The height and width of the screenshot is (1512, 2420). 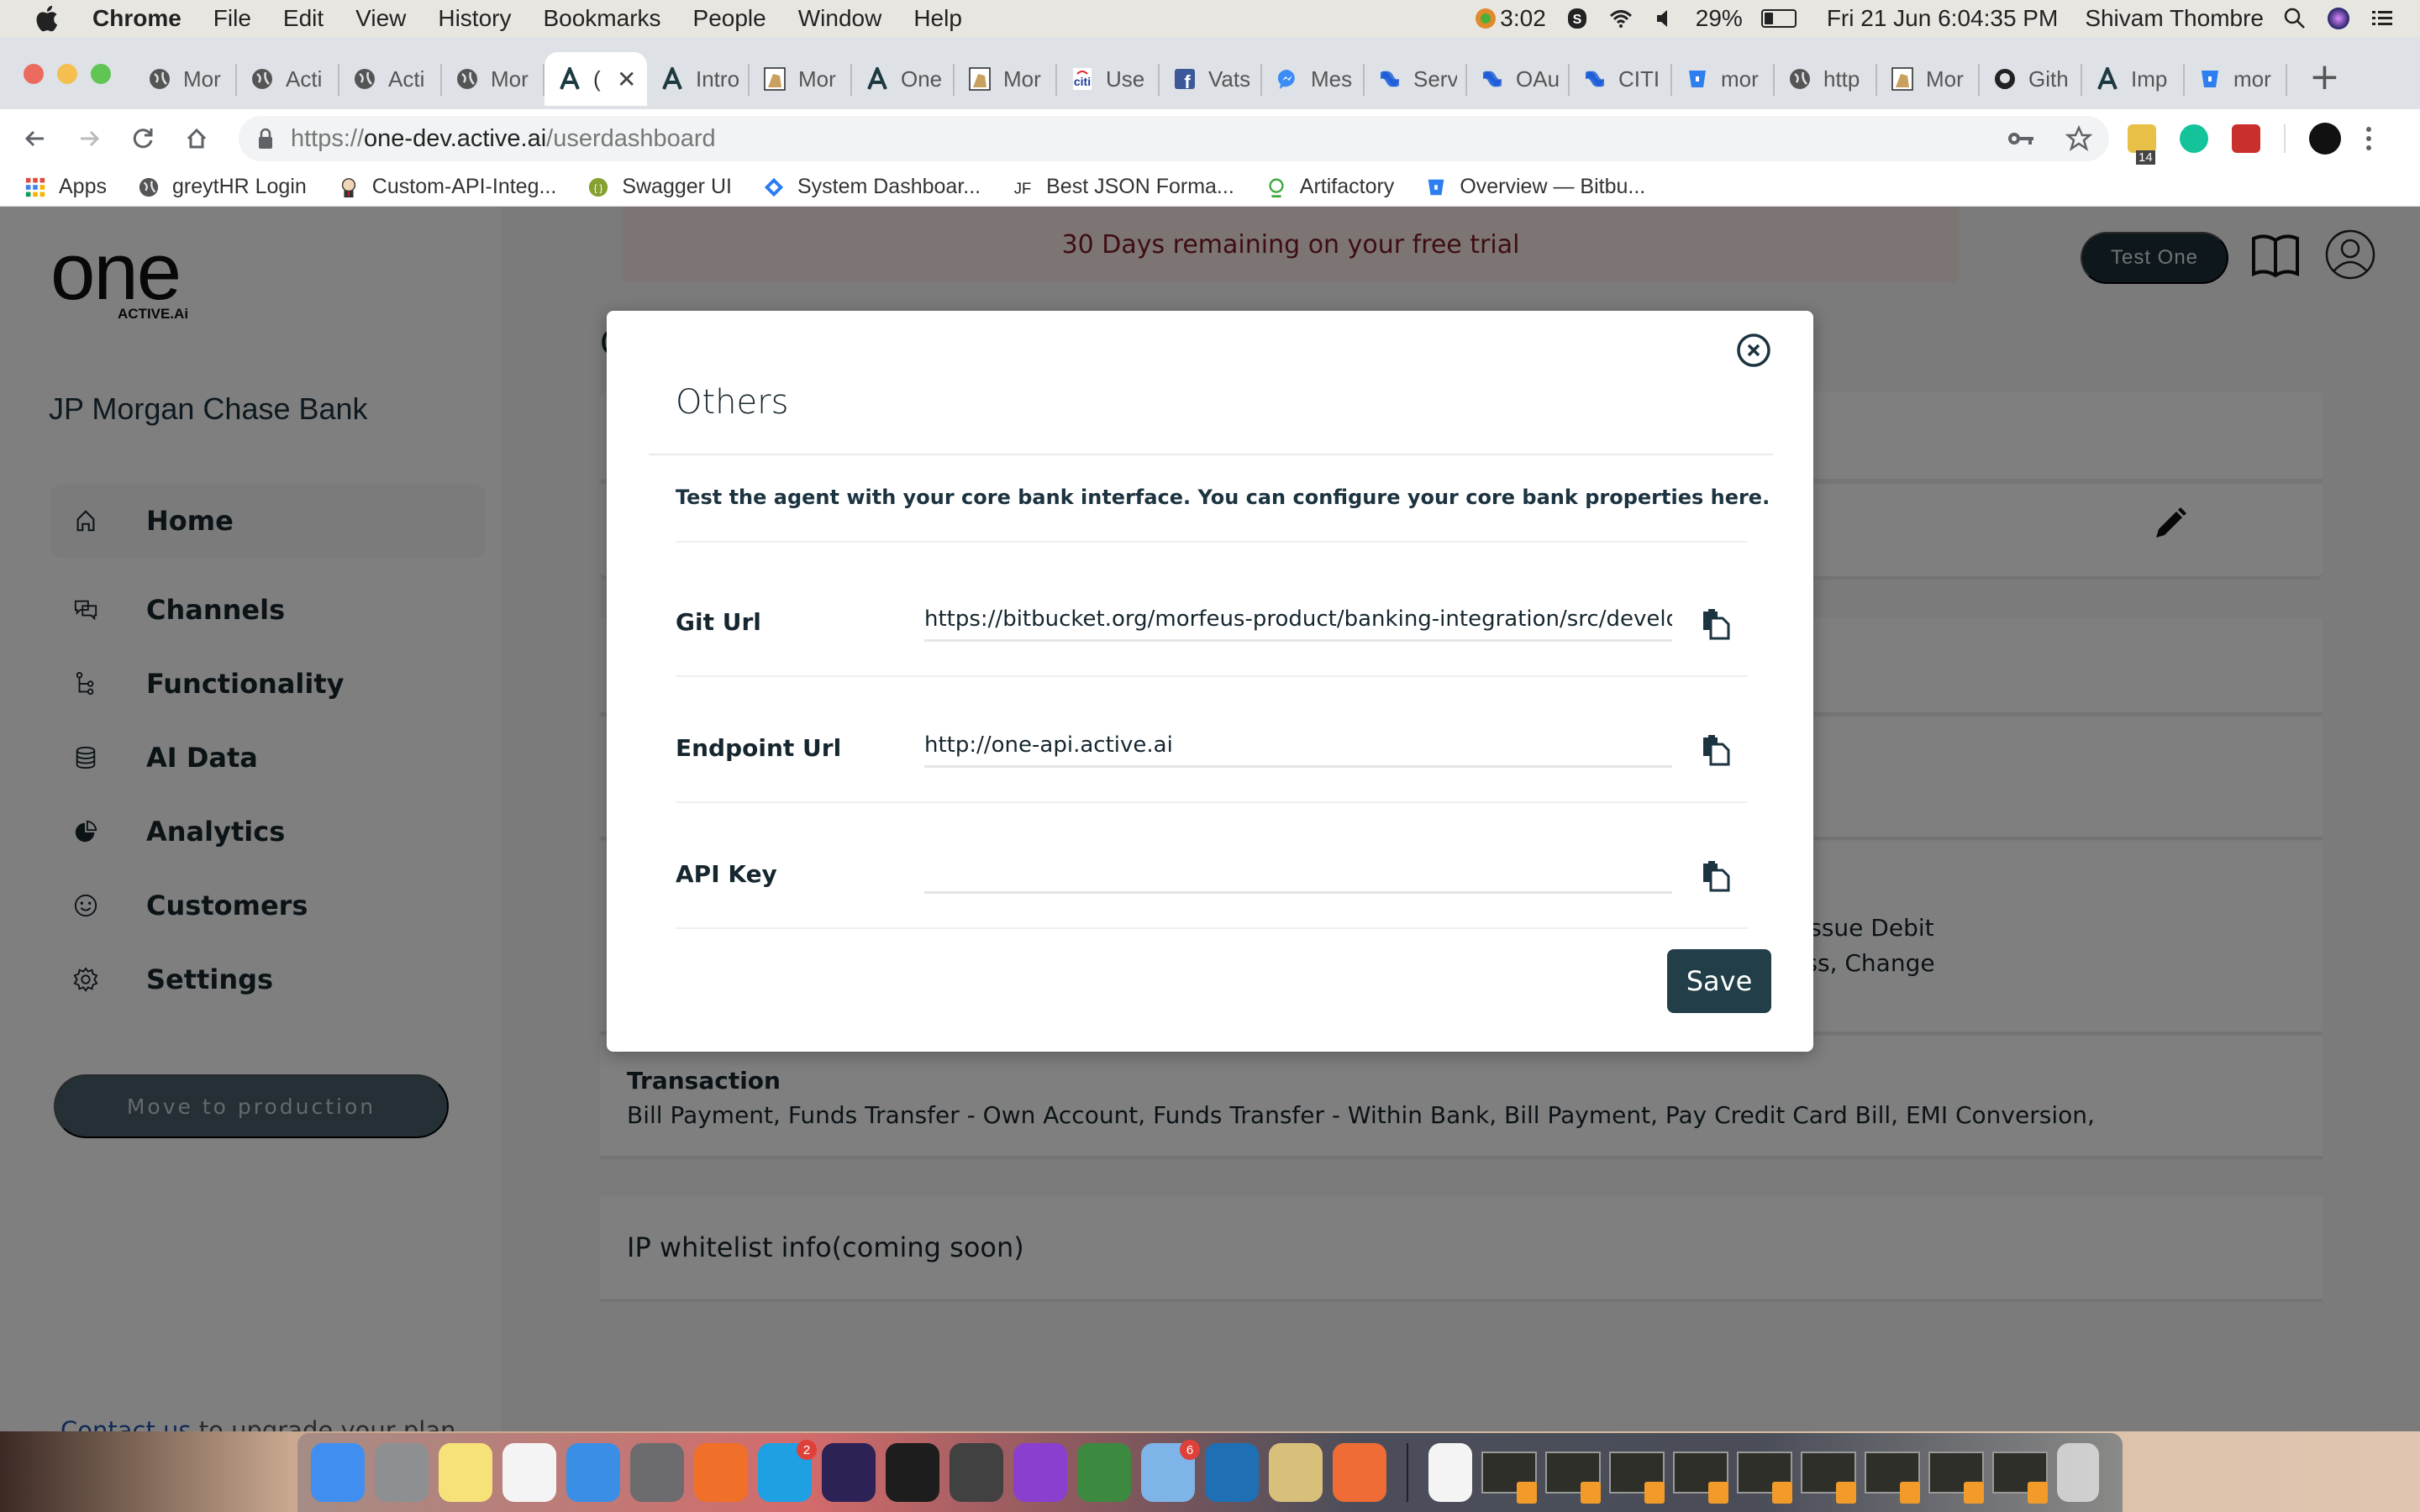 What do you see at coordinates (627, 79) in the screenshot?
I see `close-tab-icon: ✕` at bounding box center [627, 79].